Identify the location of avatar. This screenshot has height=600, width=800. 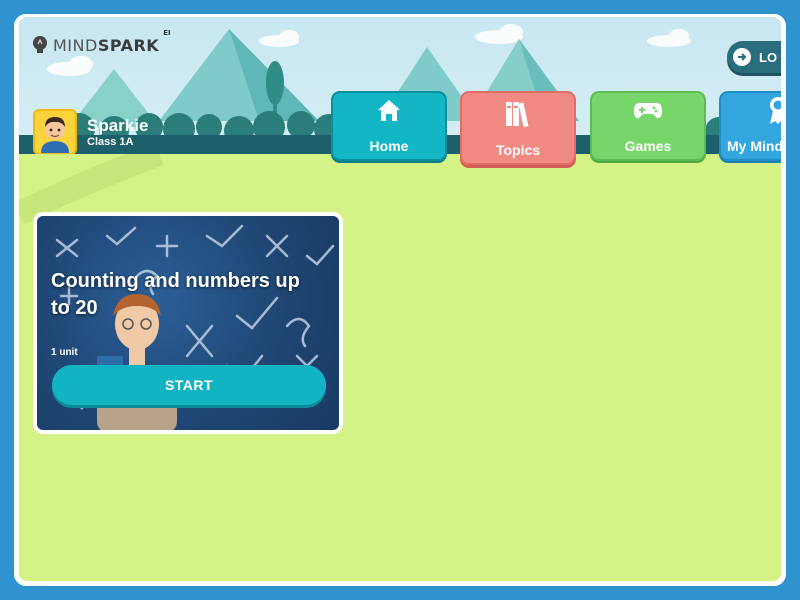
(55, 131).